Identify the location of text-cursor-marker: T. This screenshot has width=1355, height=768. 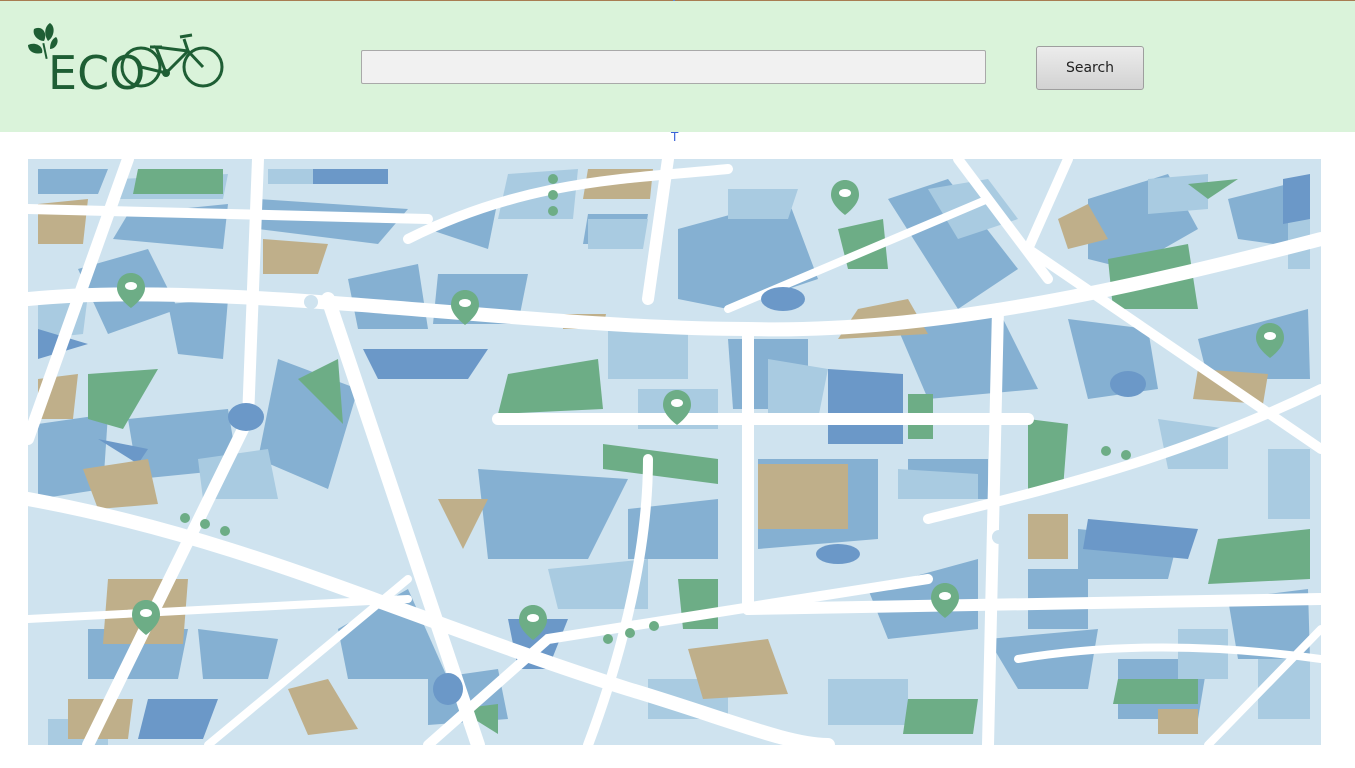
(675, 137).